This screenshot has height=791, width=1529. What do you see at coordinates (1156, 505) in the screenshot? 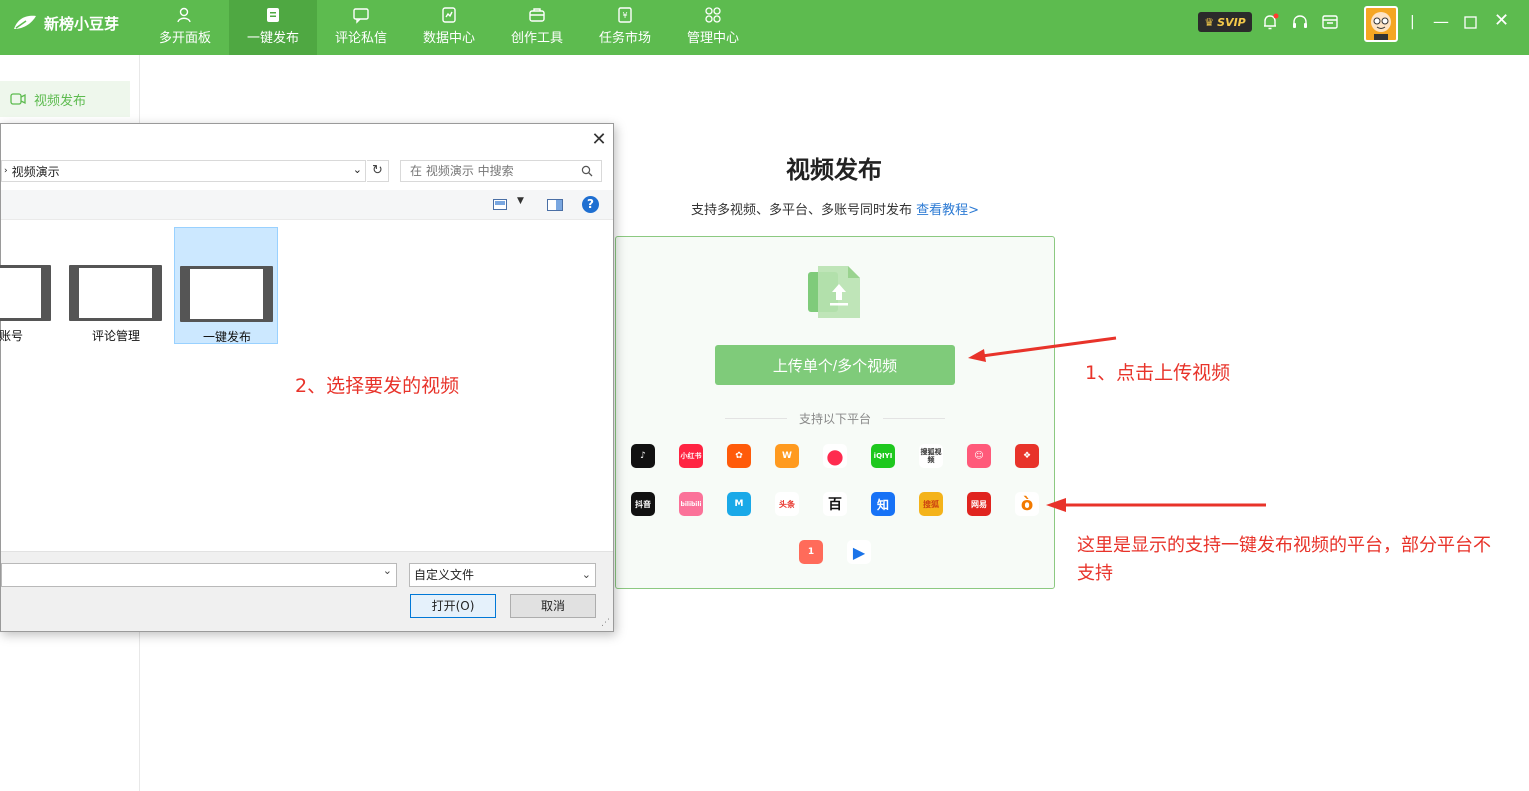
I see `arrow-icon` at bounding box center [1156, 505].